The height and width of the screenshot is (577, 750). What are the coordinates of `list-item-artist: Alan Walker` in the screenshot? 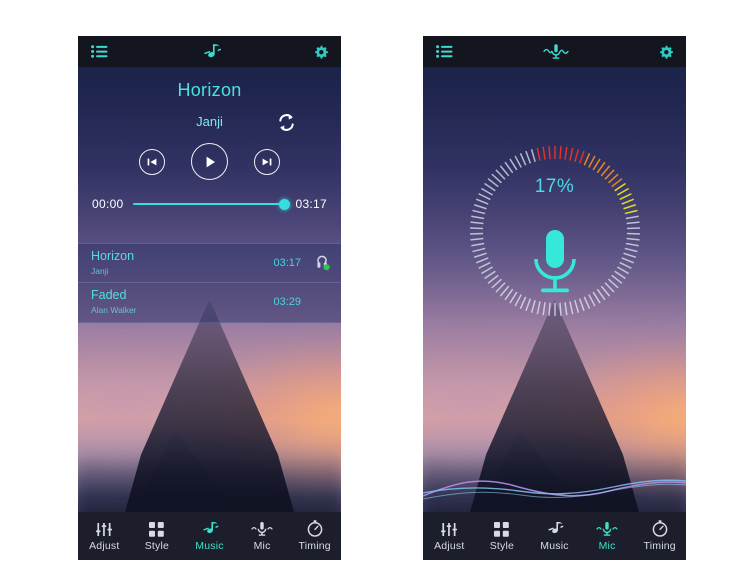 It's located at (114, 310).